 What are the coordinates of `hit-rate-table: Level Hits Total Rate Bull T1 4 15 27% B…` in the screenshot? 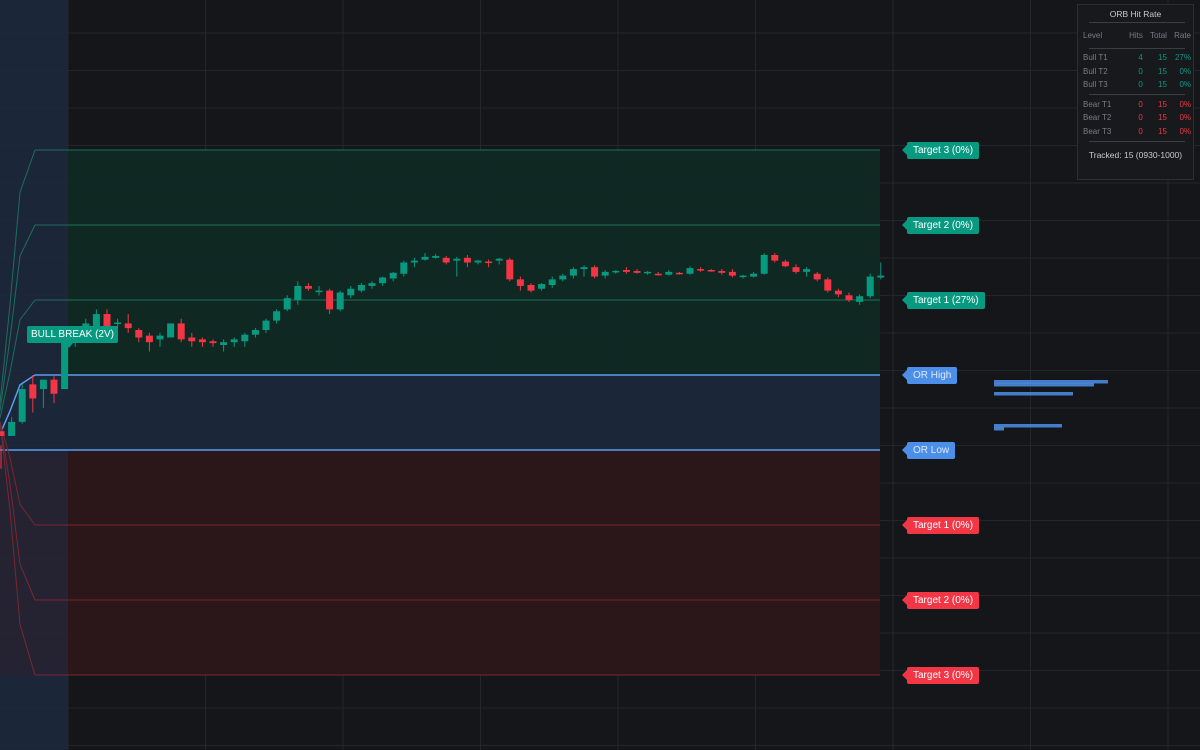 It's located at (1137, 81).